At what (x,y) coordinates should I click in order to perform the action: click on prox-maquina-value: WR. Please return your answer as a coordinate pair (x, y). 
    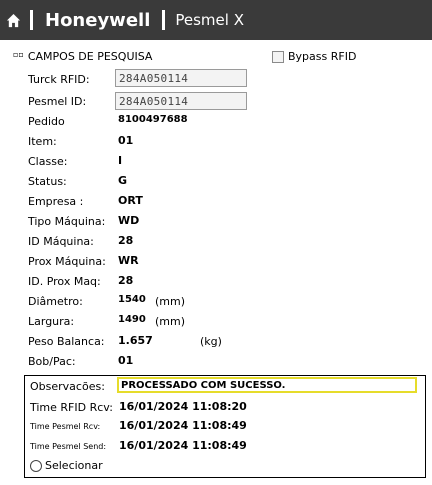
    Looking at the image, I should click on (128, 260).